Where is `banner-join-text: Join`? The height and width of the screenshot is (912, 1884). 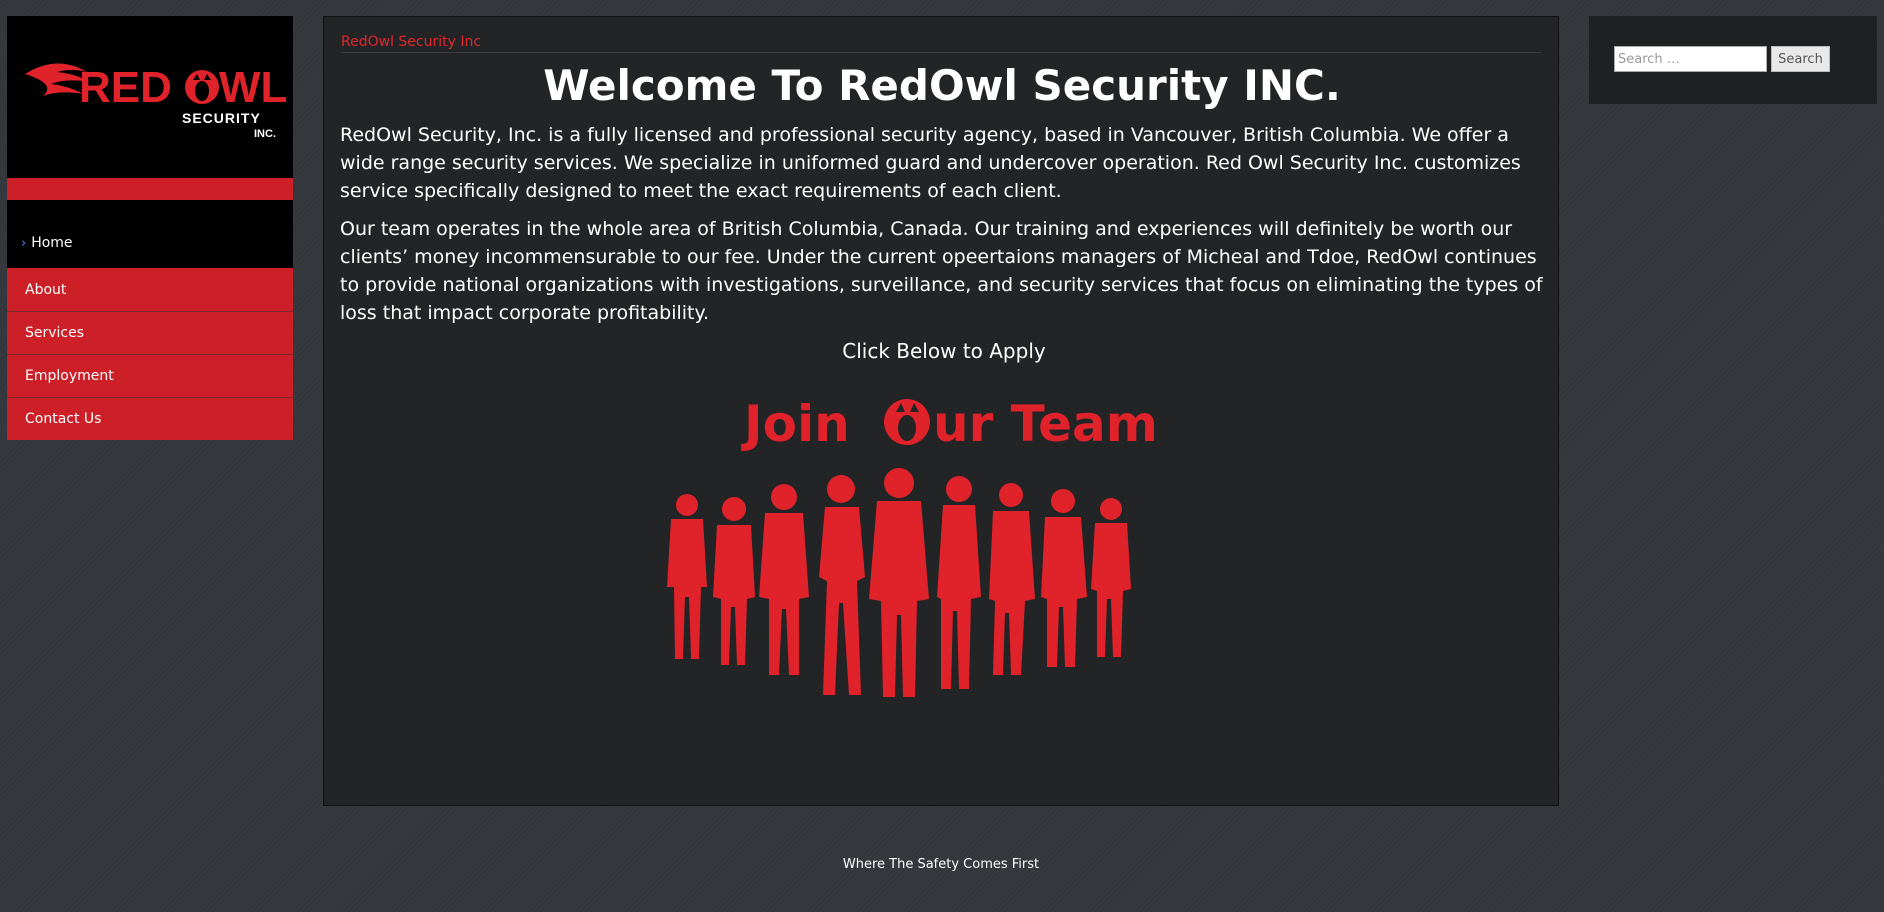 banner-join-text: Join is located at coordinates (795, 424).